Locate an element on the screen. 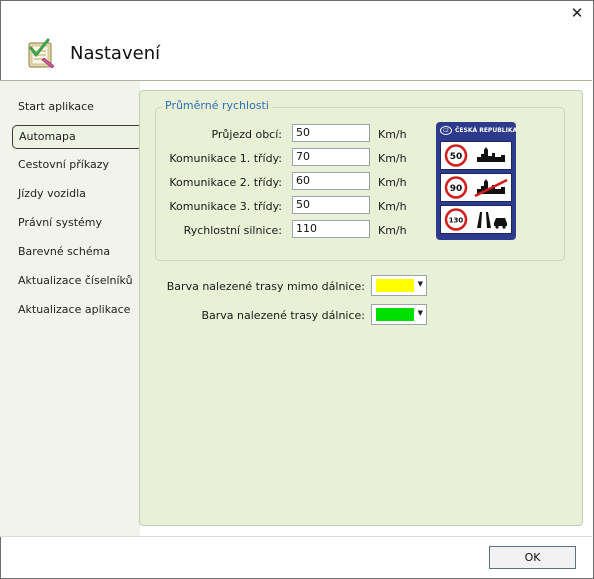  sign-limit-outside: 90 is located at coordinates (456, 189).